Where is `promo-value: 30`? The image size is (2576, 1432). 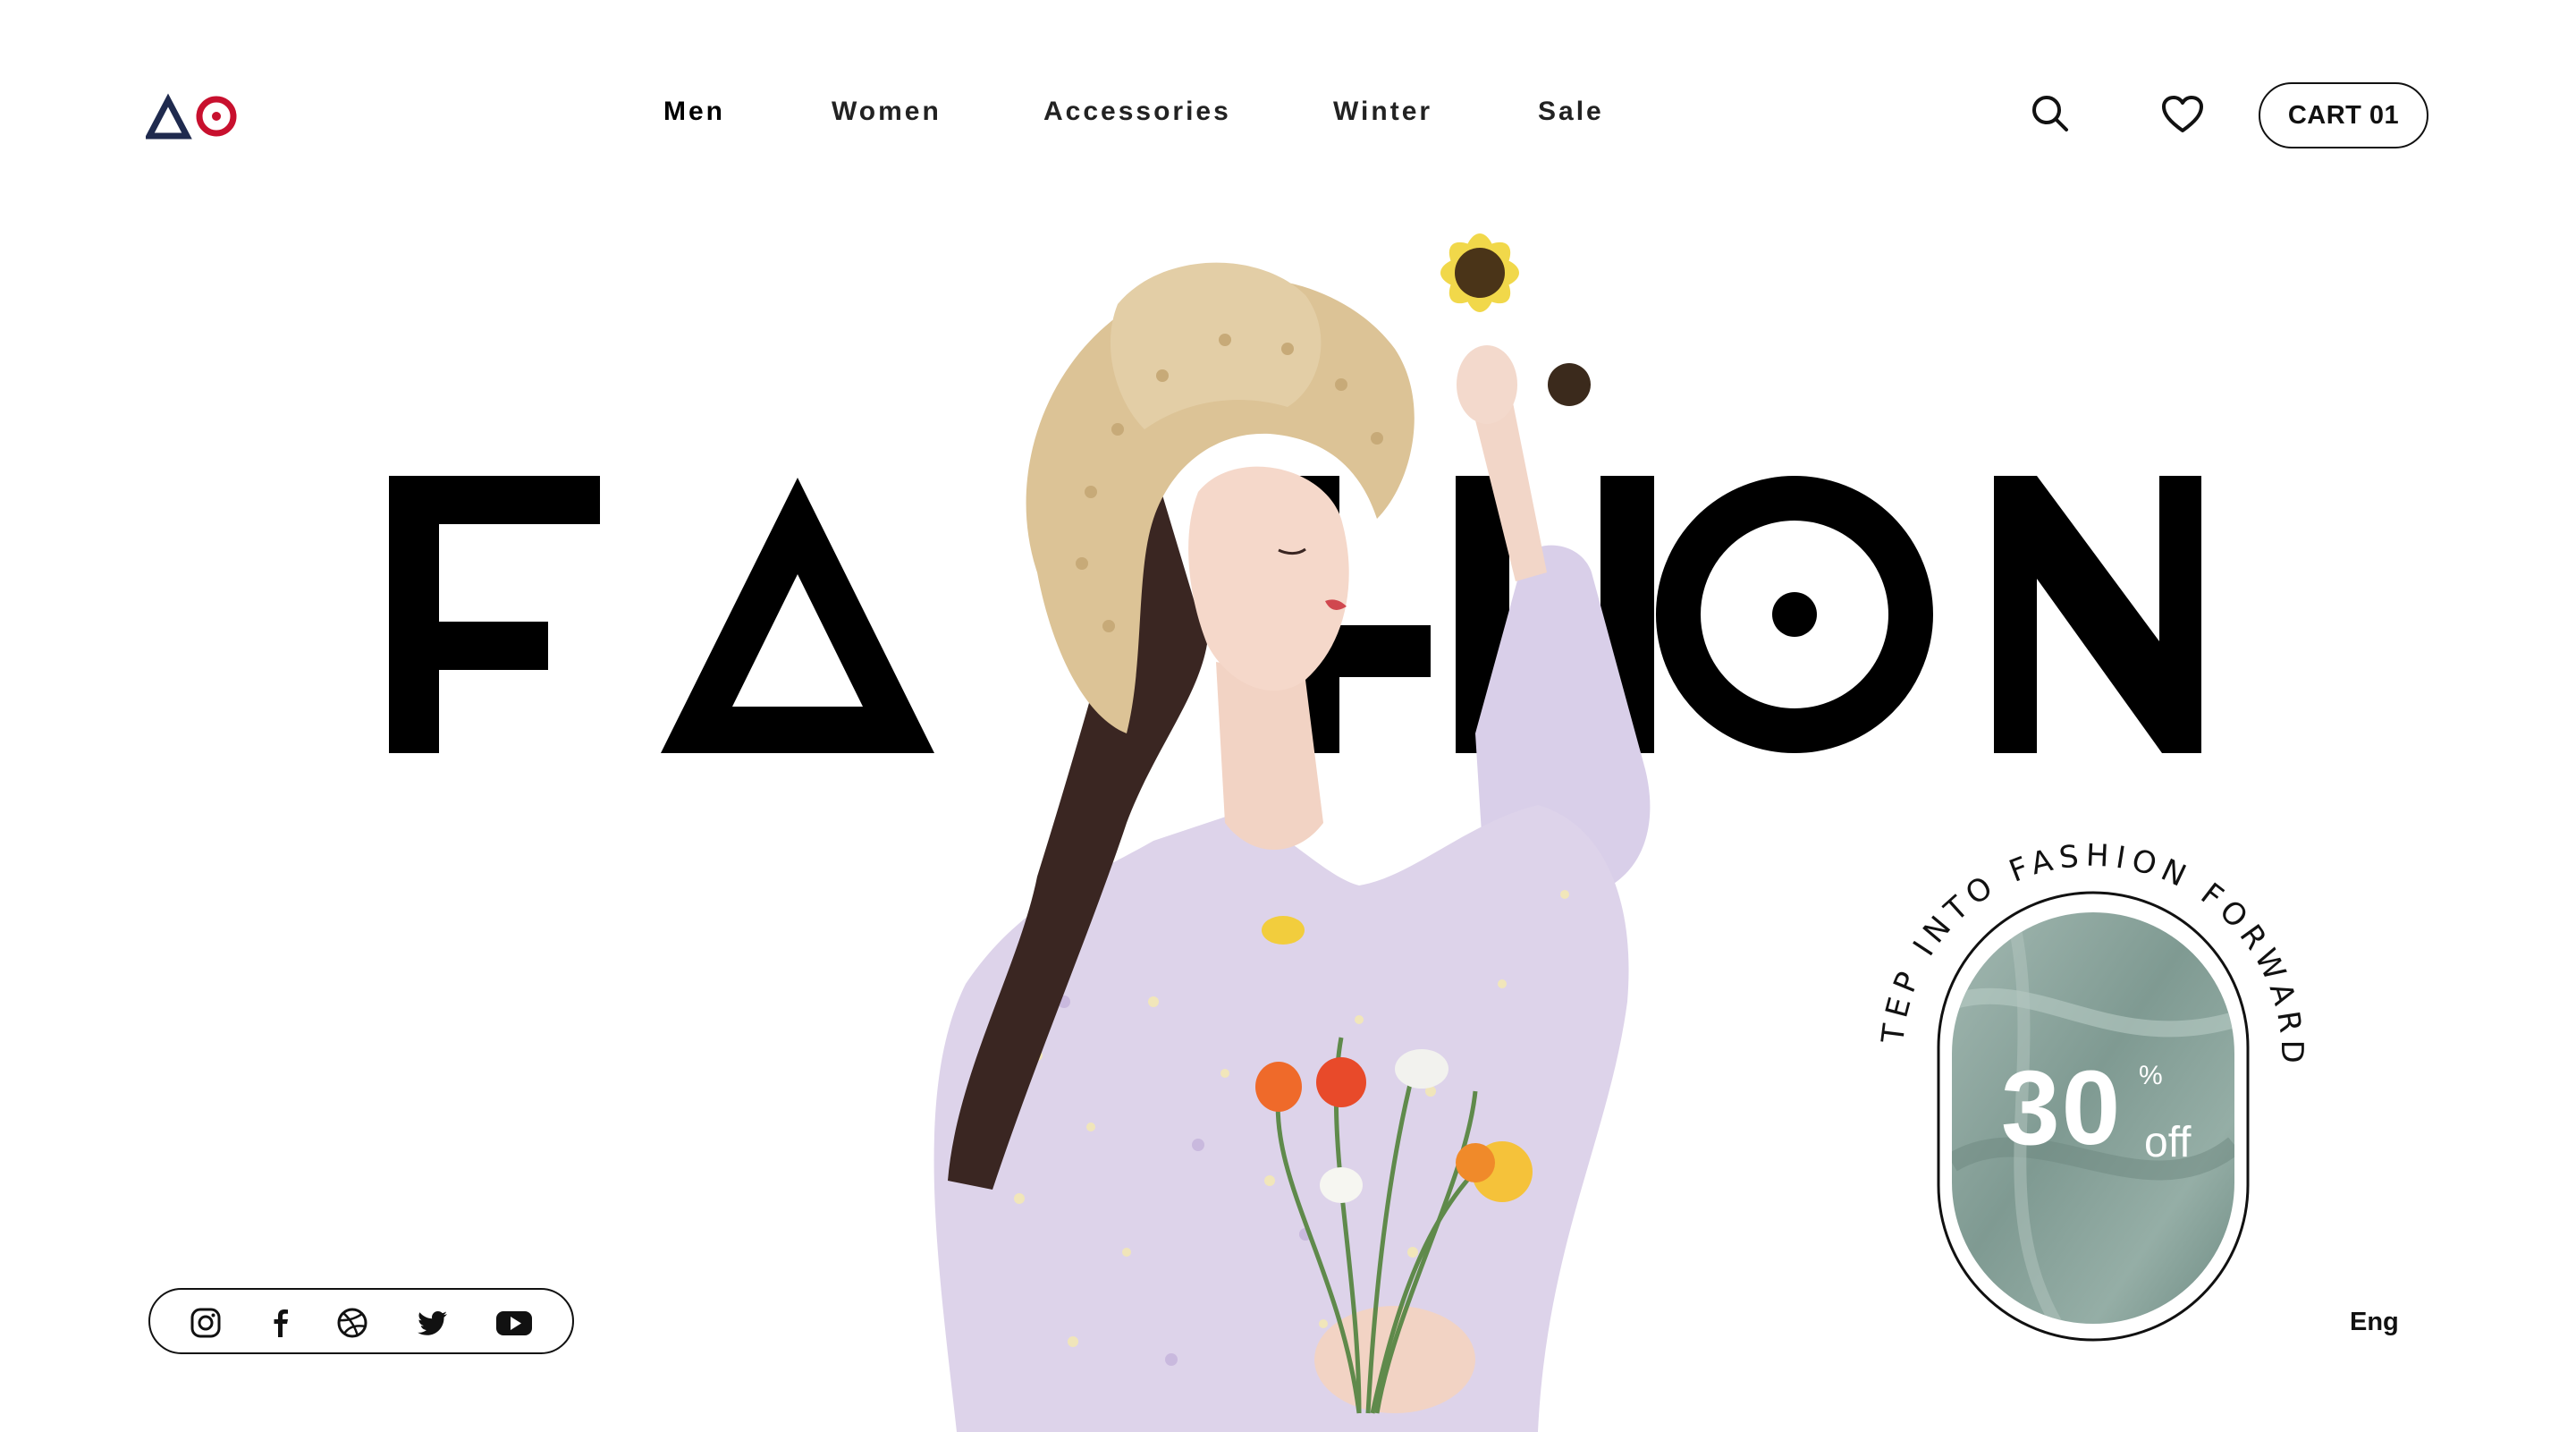
promo-value: 30 is located at coordinates (2062, 1108).